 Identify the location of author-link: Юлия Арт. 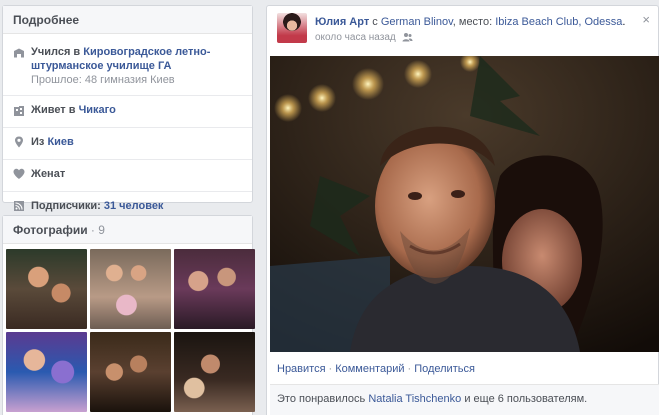
(342, 22).